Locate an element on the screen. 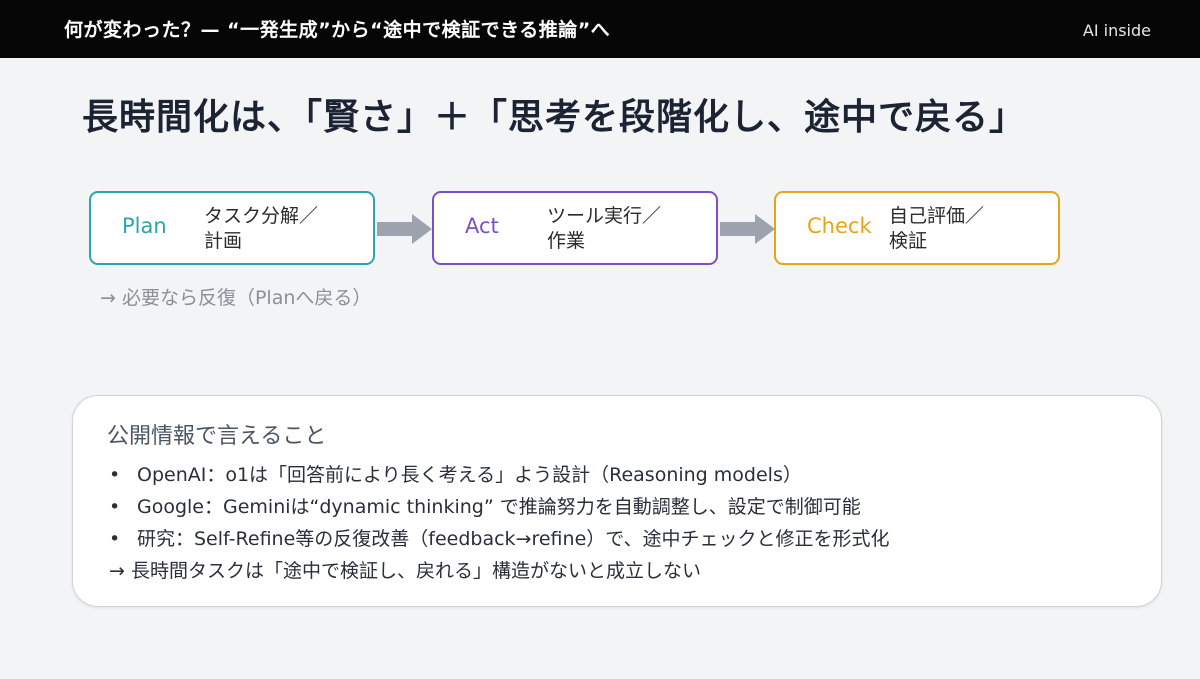 This screenshot has width=1200, height=679. loop-note: → 必要なら反復（Planへ戻る） is located at coordinates (236, 298).